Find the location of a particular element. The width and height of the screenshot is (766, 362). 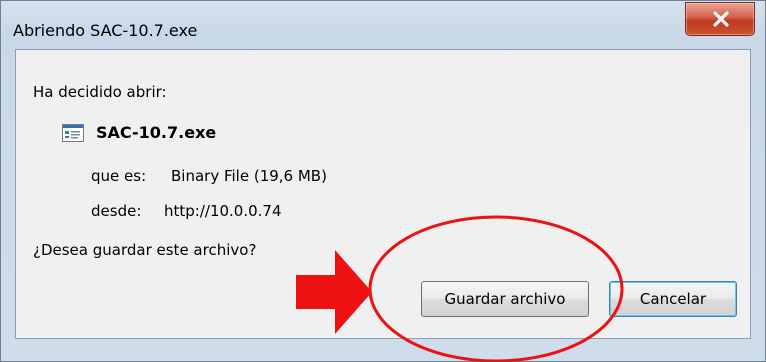

window-title: Abriendo SAC-10.7.exe is located at coordinates (105, 30).